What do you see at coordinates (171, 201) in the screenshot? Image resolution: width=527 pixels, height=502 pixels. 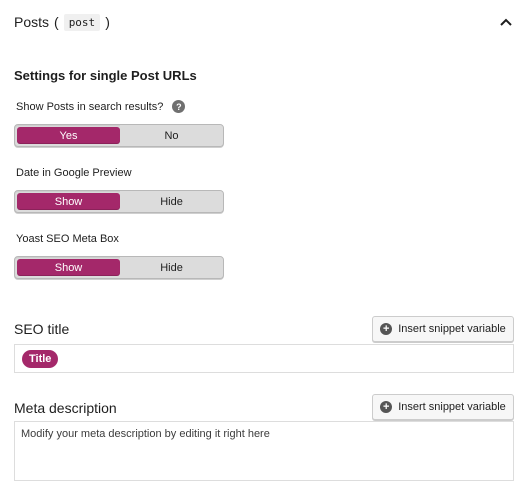 I see `date-preview-hide: Hide` at bounding box center [171, 201].